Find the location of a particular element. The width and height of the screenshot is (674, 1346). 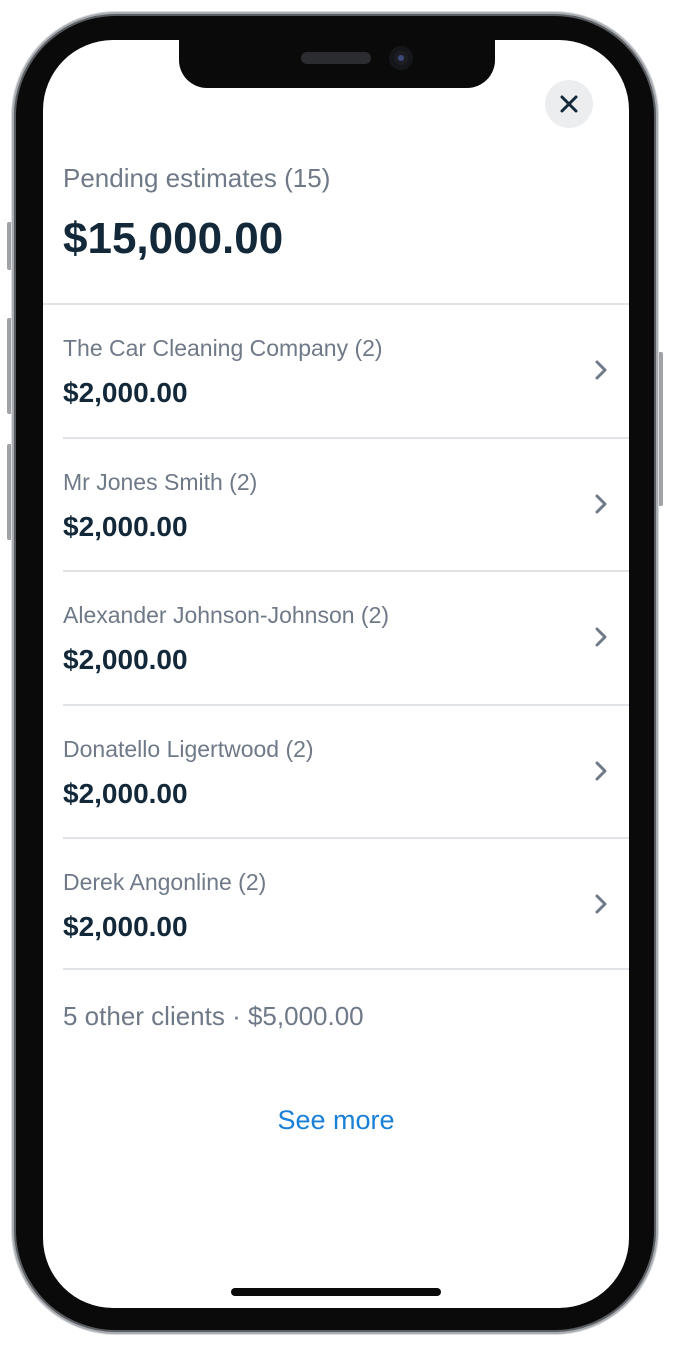

client-name: Mr Jones Smith (2) is located at coordinates (160, 482).